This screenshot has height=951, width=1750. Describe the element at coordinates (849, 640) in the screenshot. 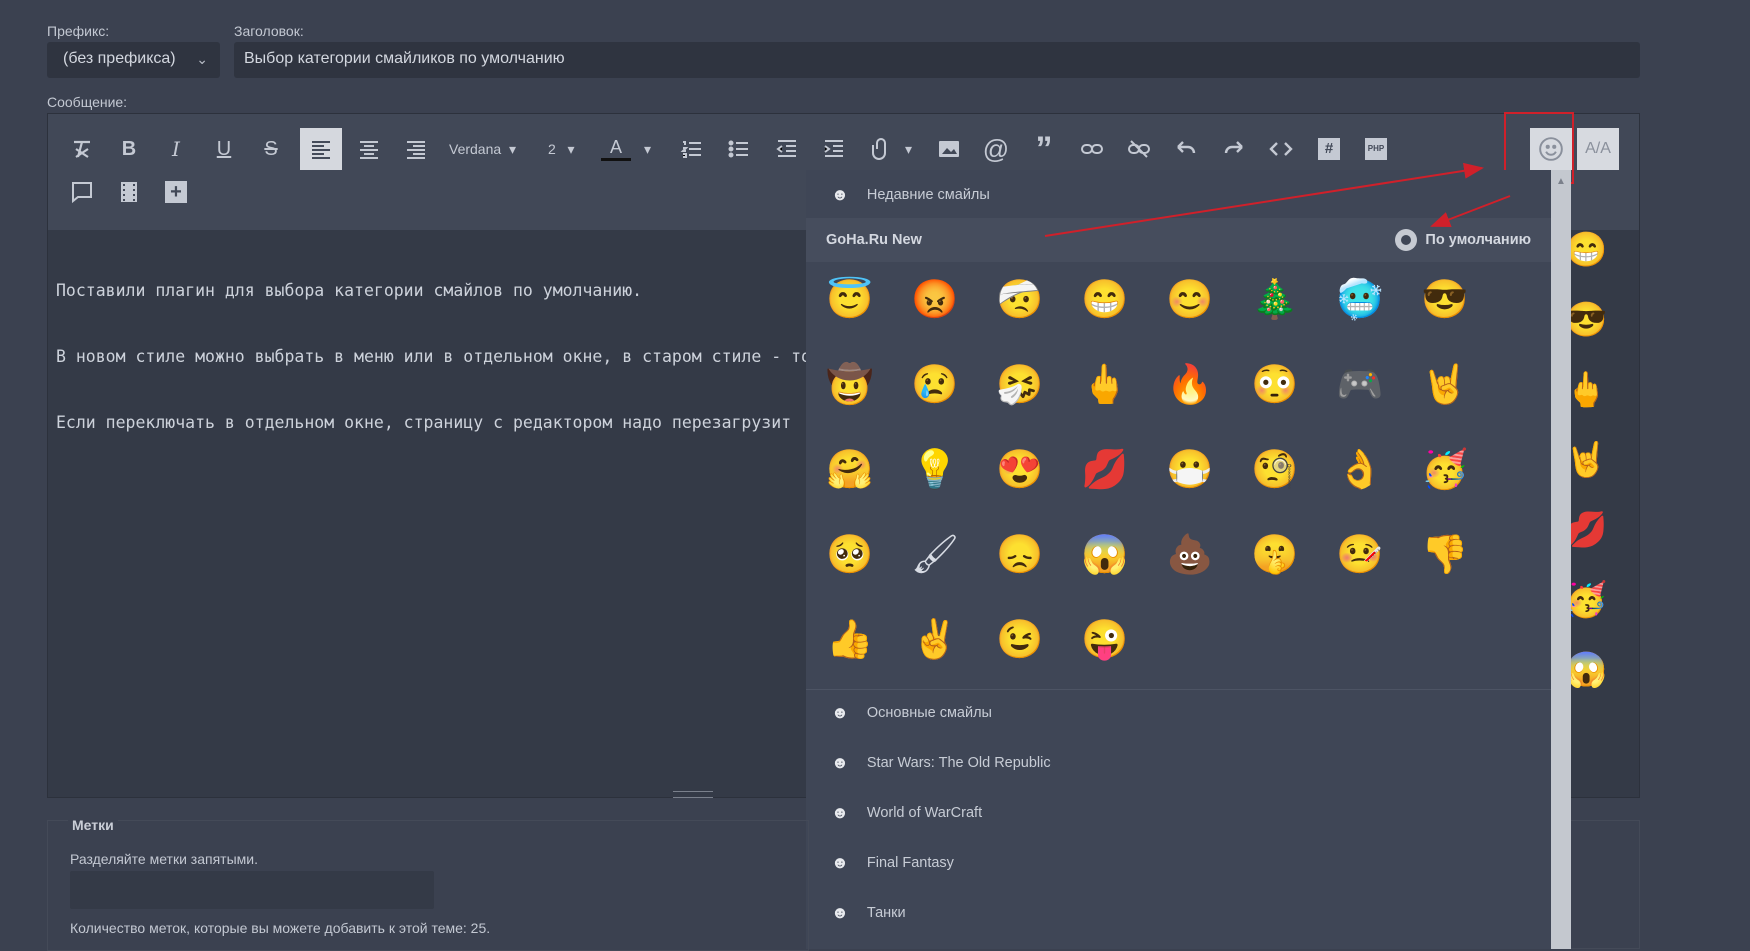

I see `emoji-item: 👍` at that location.